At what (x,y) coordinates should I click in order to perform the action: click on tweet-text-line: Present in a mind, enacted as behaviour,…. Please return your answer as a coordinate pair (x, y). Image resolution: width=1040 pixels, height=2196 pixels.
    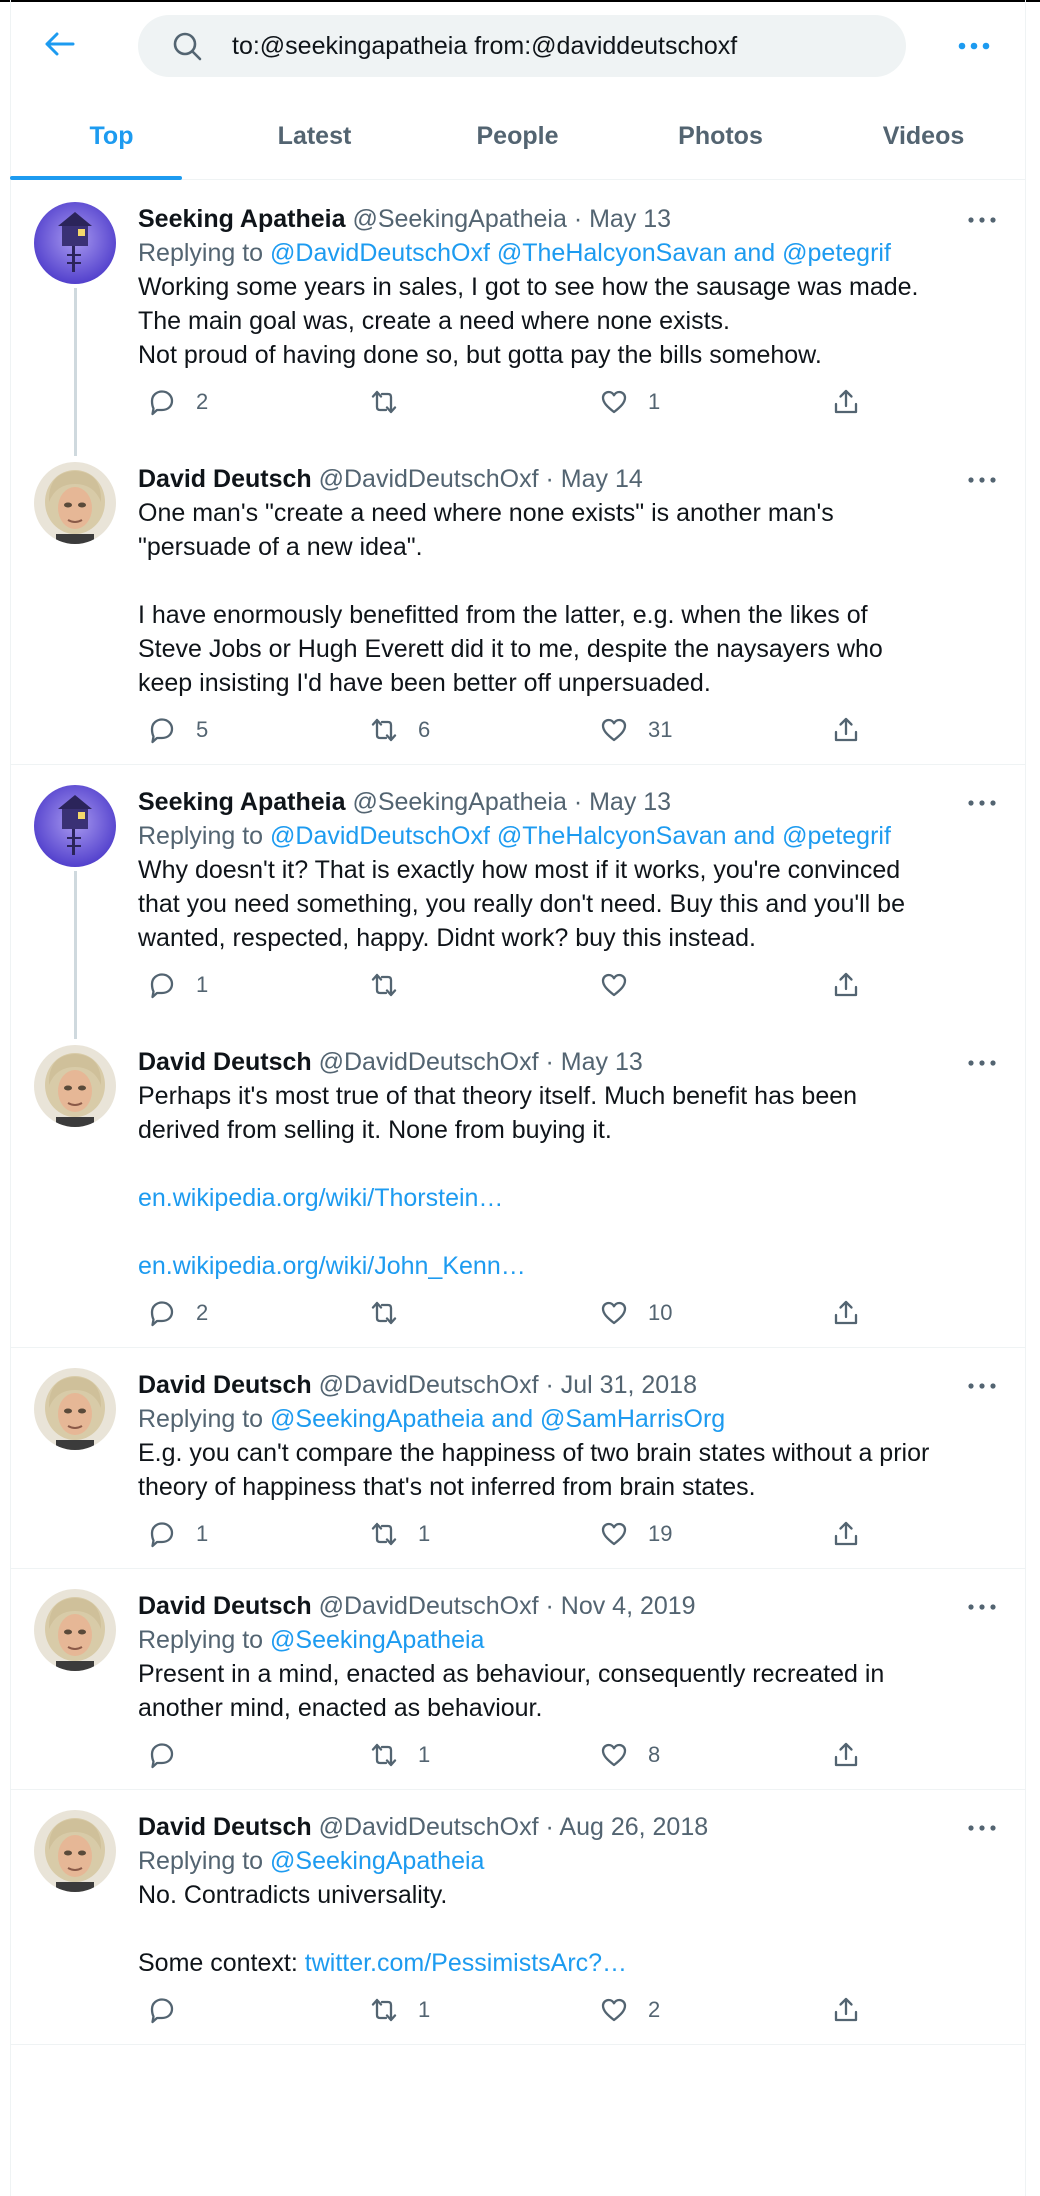
    Looking at the image, I should click on (511, 1674).